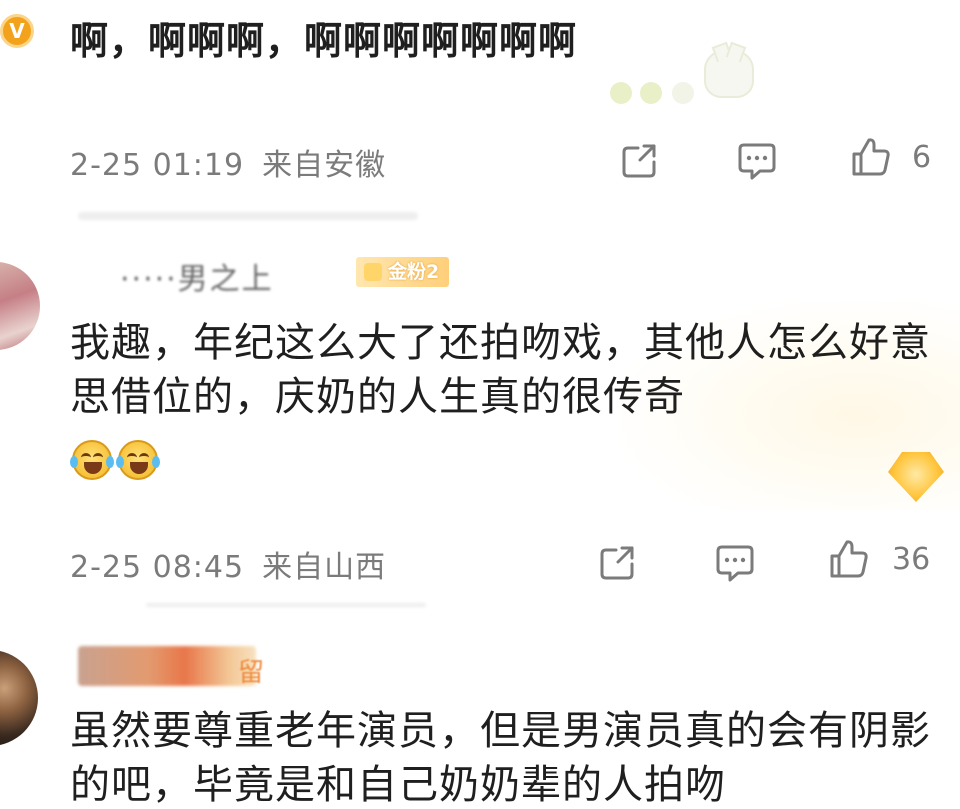  Describe the element at coordinates (324, 165) in the screenshot. I see `comment-location: 来自安徽` at that location.